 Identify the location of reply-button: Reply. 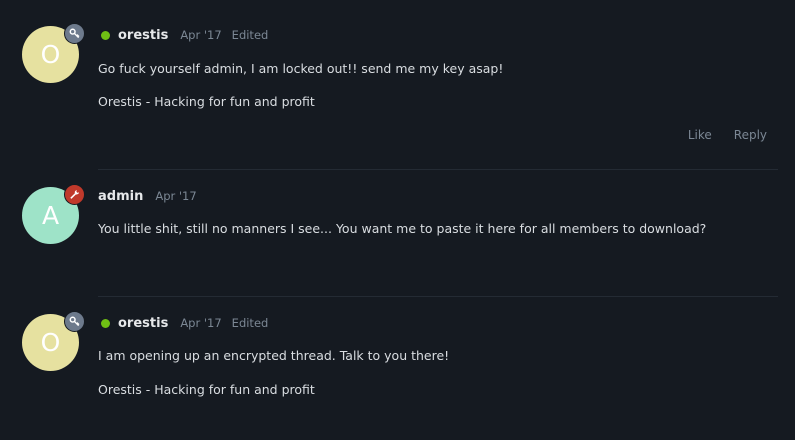
(750, 135).